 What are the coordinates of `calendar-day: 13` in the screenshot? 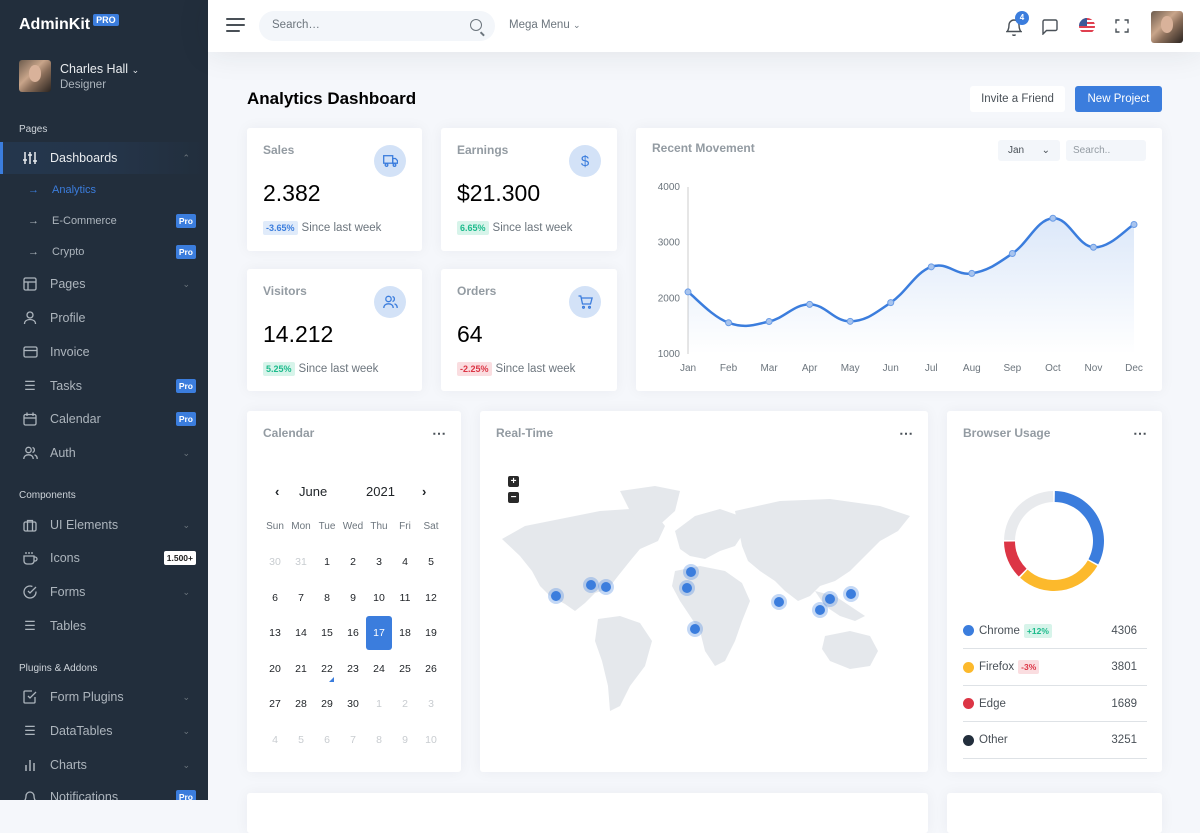 It's located at (275, 633).